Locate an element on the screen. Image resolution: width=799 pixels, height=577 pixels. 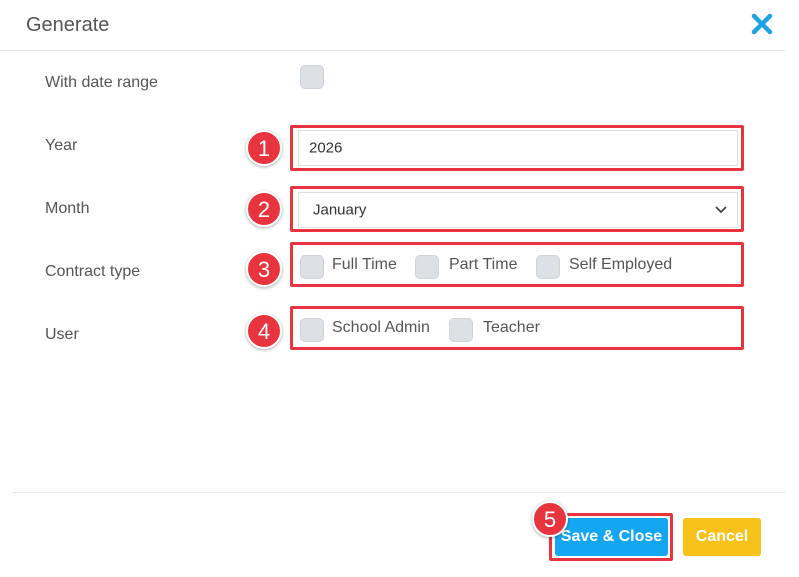
user-teacher-checkbox is located at coordinates (461, 330).